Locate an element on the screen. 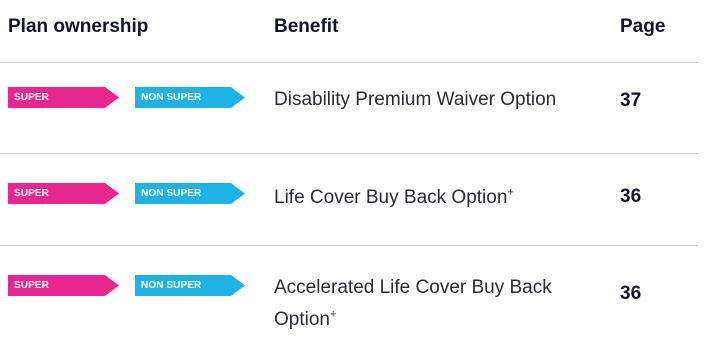 The height and width of the screenshot is (343, 713). benefit-name: Disability Premium Waiver Option is located at coordinates (415, 99).